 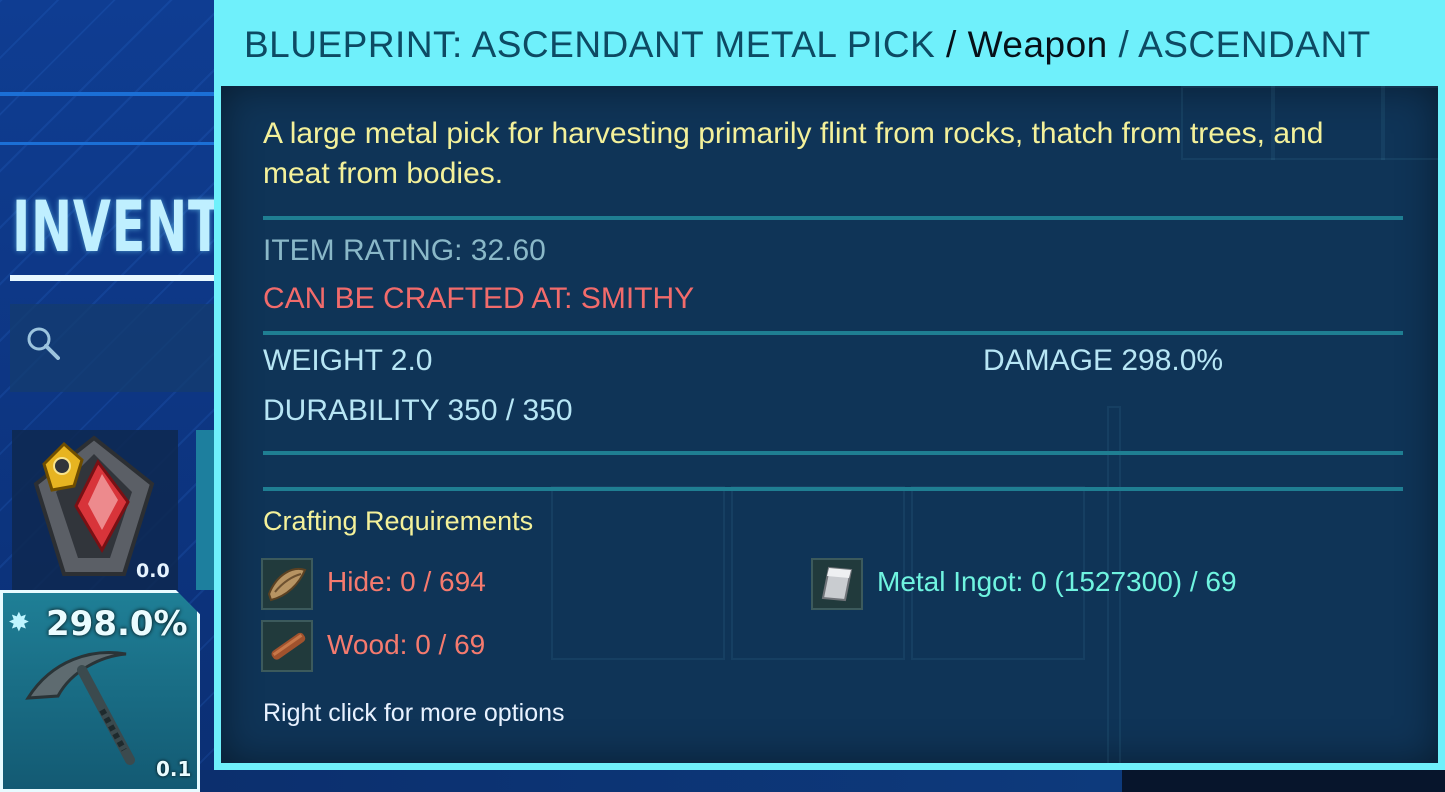 What do you see at coordinates (837, 584) in the screenshot?
I see `metal-ingot-icon` at bounding box center [837, 584].